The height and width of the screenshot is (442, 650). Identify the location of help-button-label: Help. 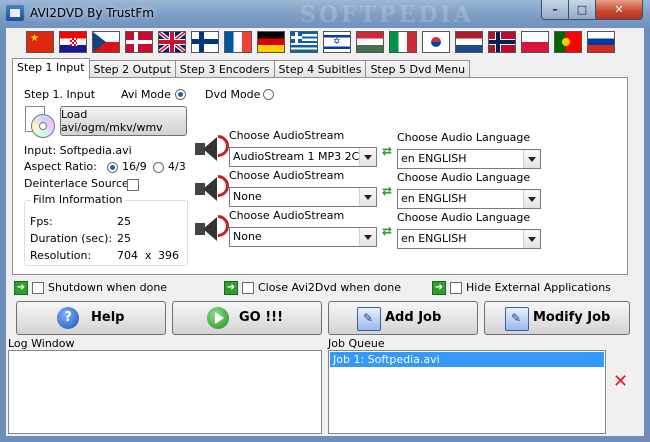
(108, 317).